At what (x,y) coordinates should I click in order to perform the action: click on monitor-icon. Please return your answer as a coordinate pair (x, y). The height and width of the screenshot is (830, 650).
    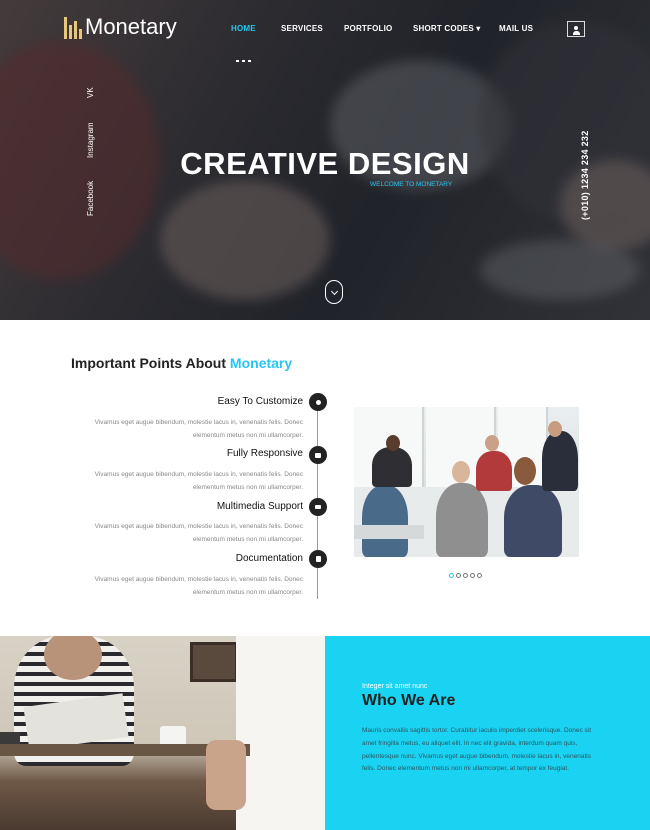
    Looking at the image, I should click on (318, 455).